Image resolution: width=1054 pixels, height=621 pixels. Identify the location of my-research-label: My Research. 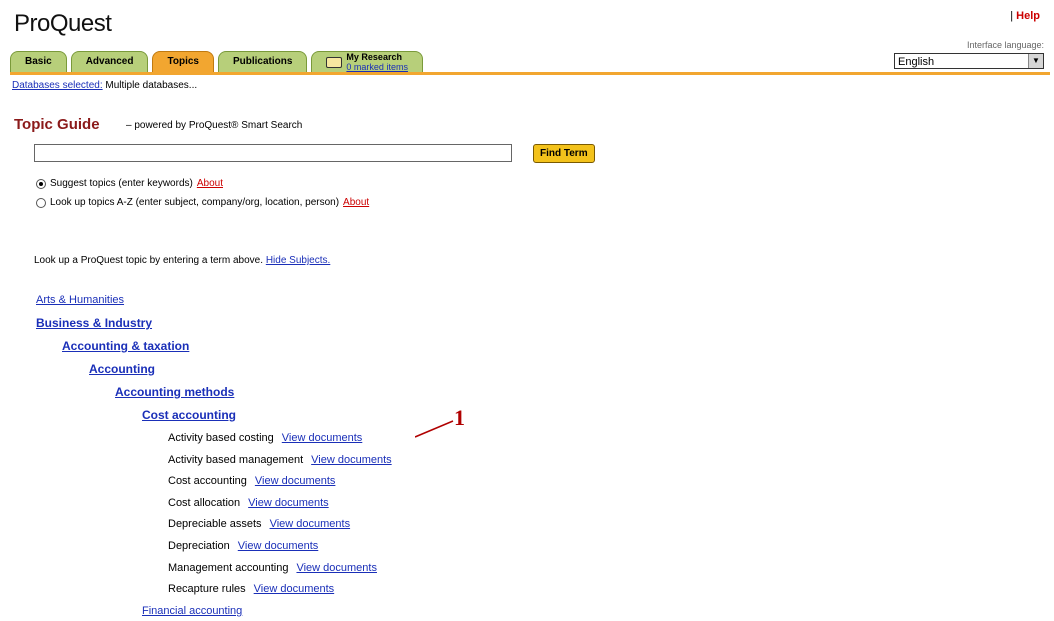
(374, 57).